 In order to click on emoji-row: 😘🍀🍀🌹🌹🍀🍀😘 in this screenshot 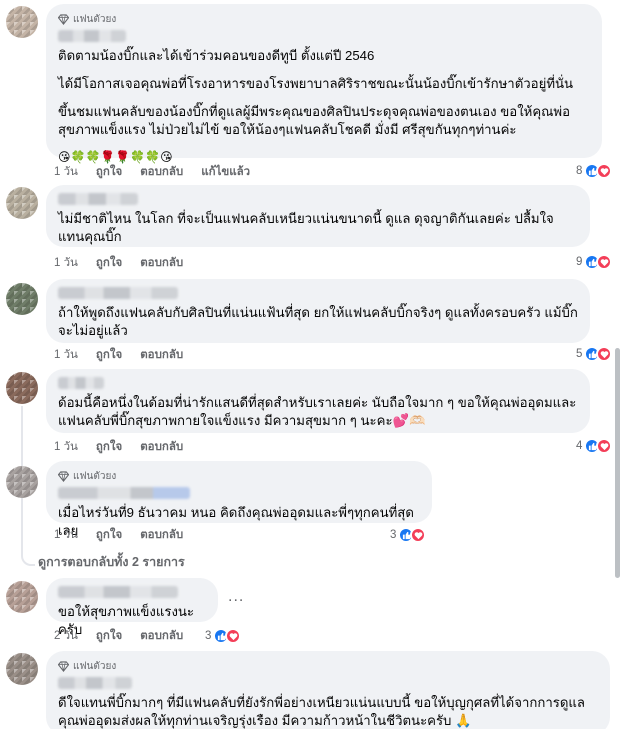, I will do `click(115, 157)`.